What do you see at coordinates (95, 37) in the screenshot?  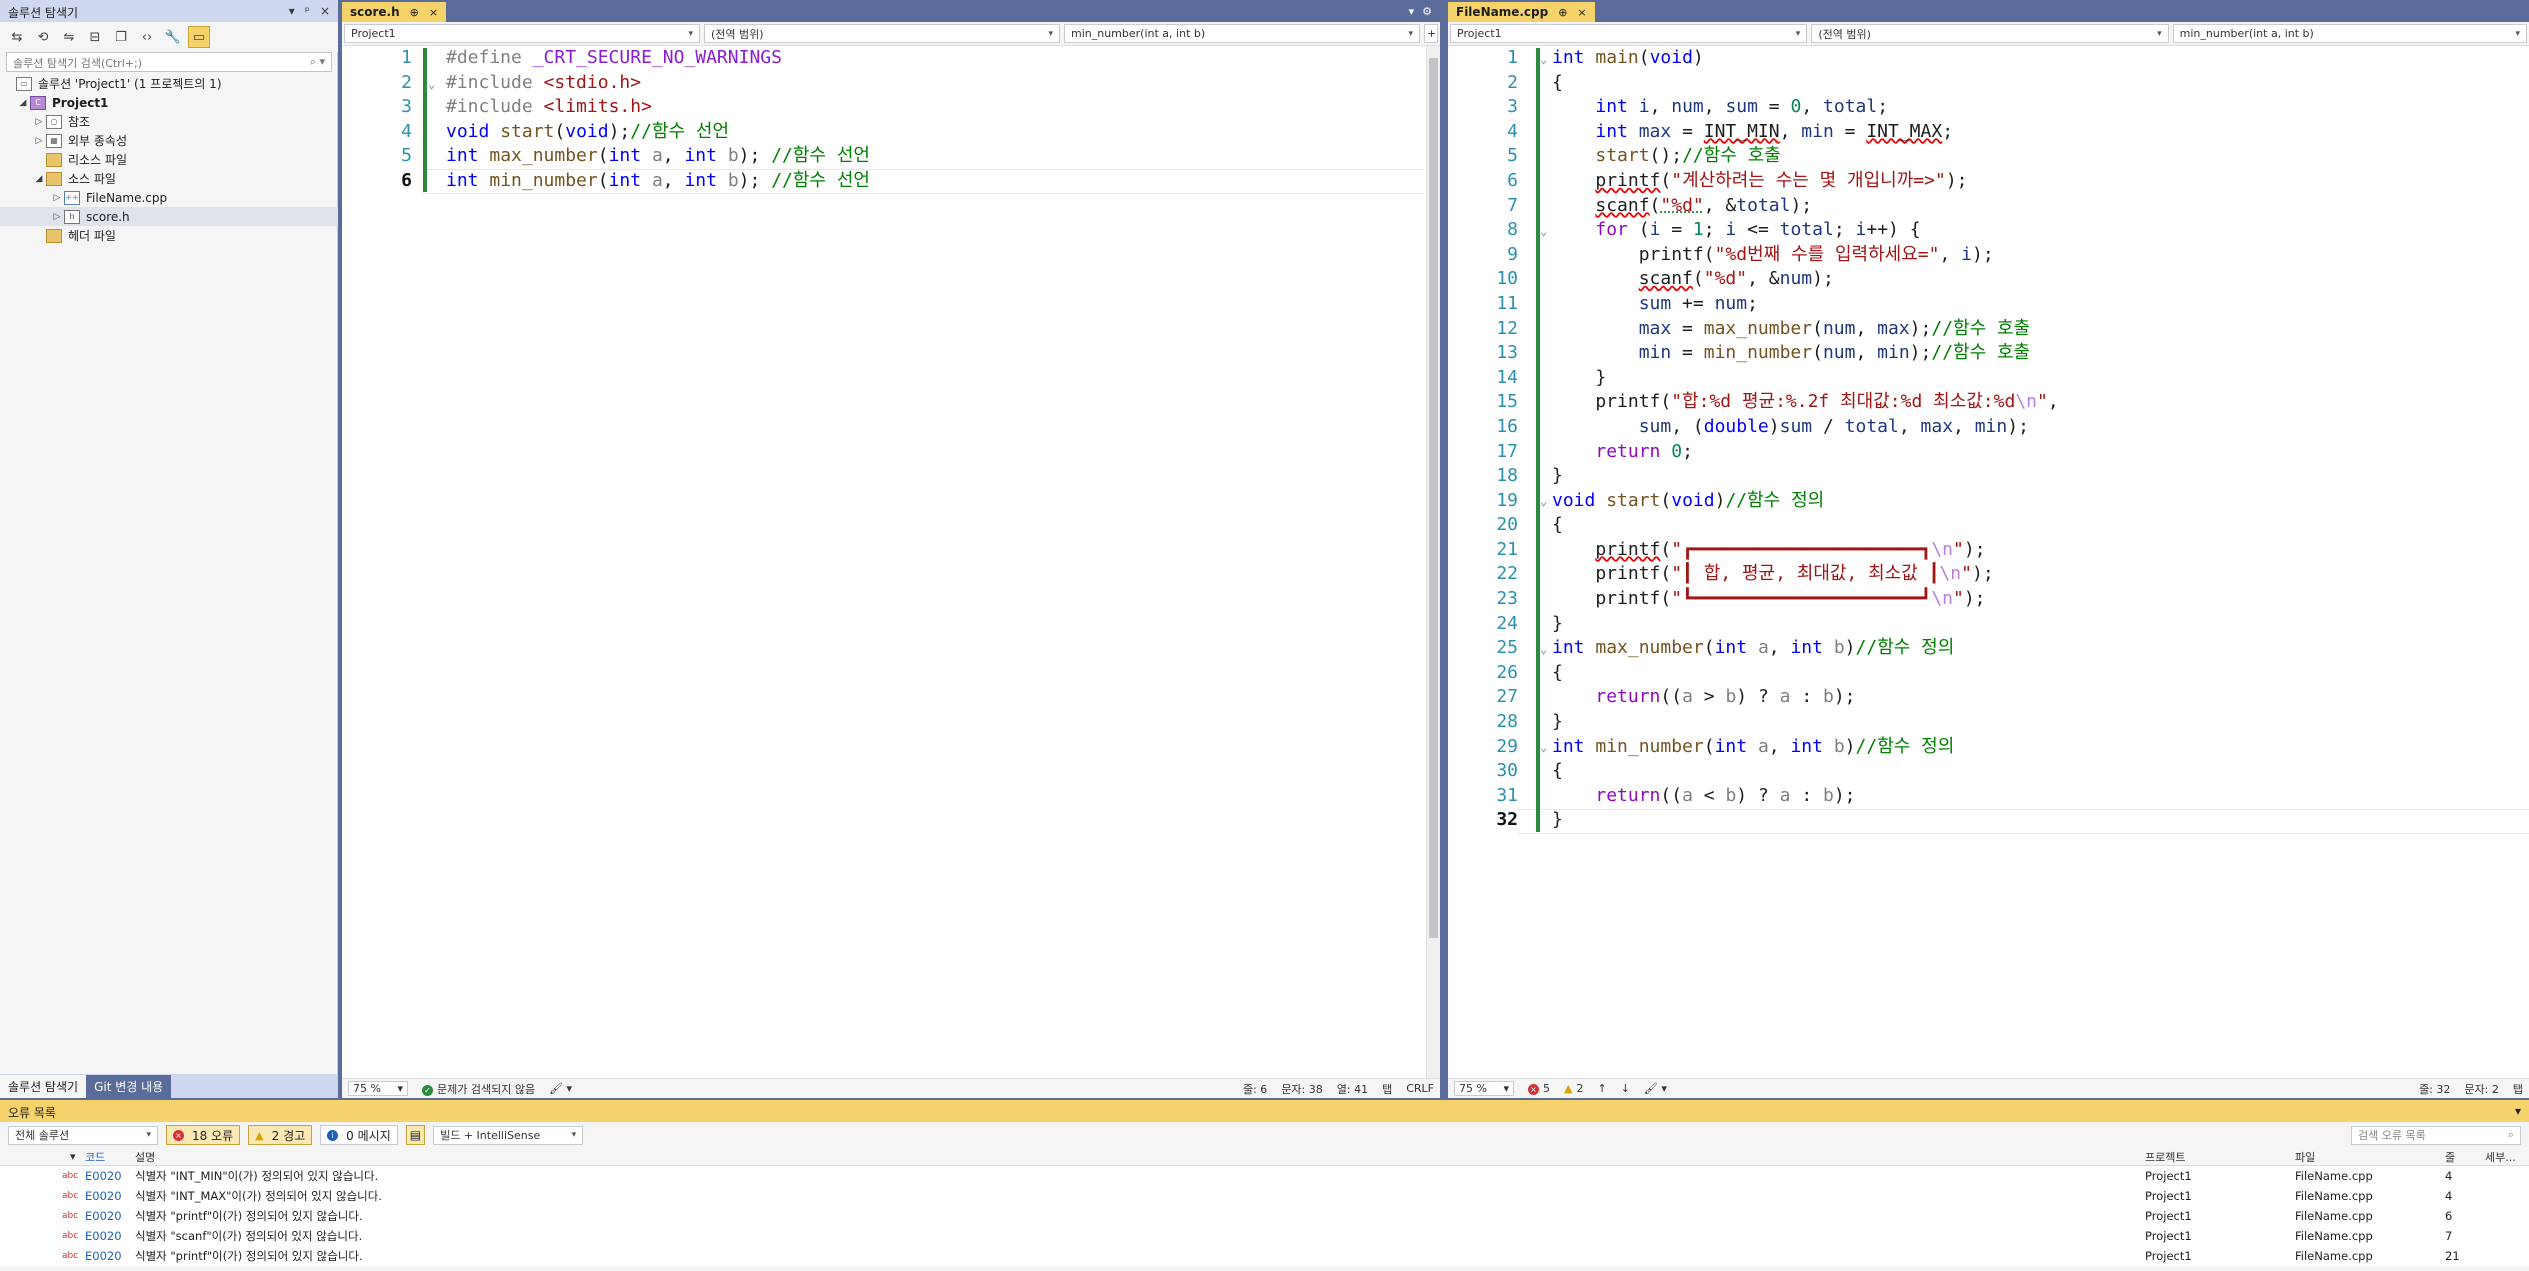 I see `collapse-all-icon: ⊟` at bounding box center [95, 37].